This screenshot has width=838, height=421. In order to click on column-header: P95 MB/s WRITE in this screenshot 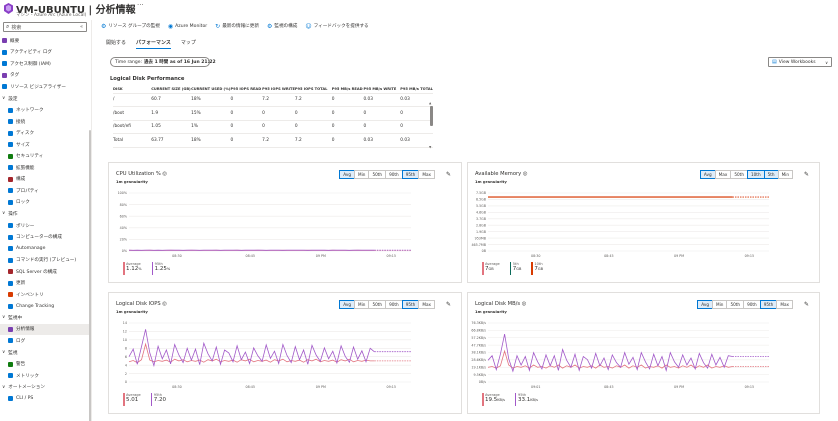, I will do `click(382, 89)`.